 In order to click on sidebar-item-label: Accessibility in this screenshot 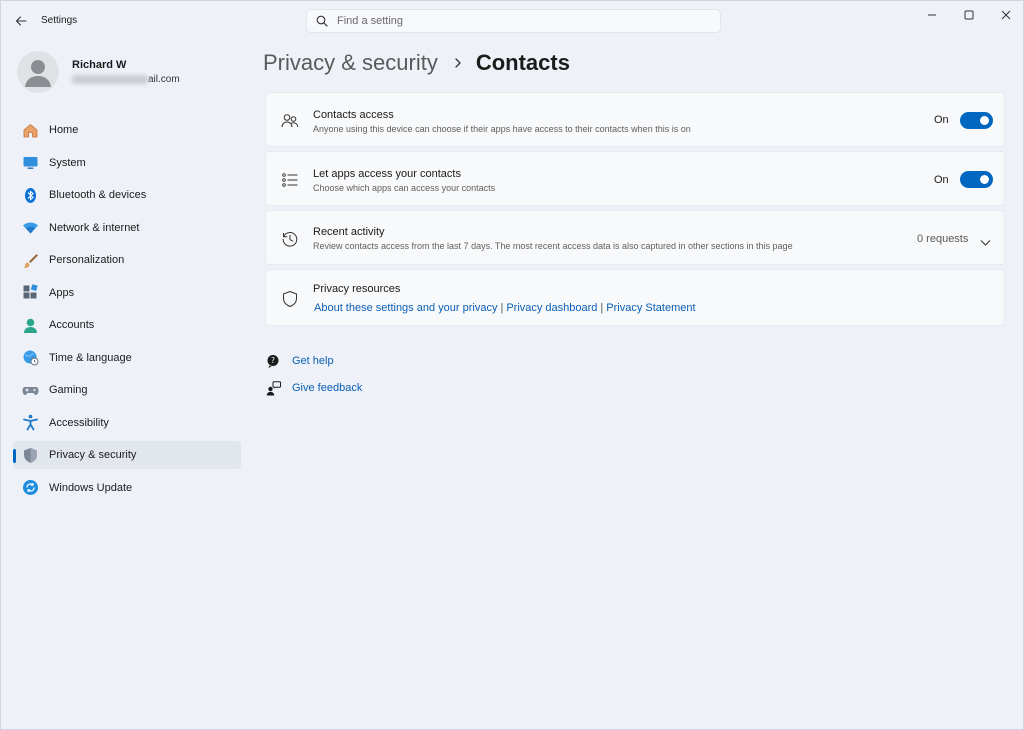, I will do `click(79, 422)`.